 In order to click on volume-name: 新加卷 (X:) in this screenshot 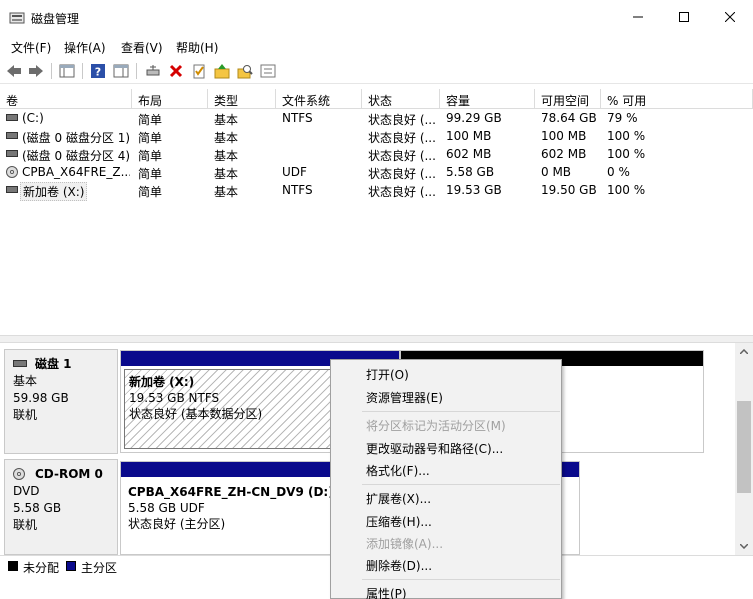, I will do `click(54, 191)`.